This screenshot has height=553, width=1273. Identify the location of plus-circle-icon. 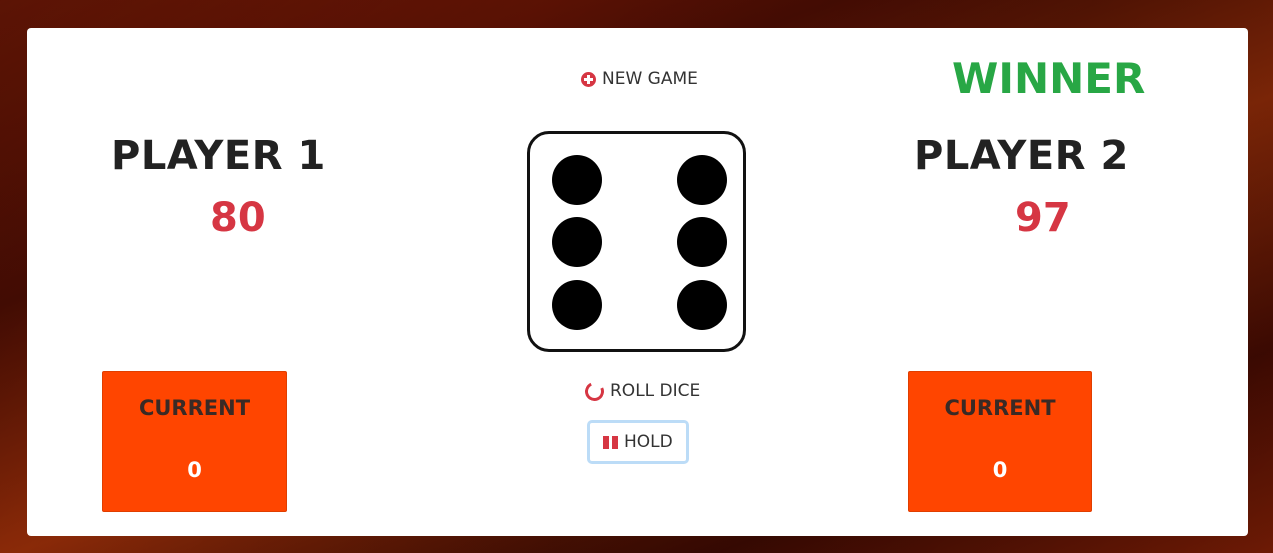
(588, 79).